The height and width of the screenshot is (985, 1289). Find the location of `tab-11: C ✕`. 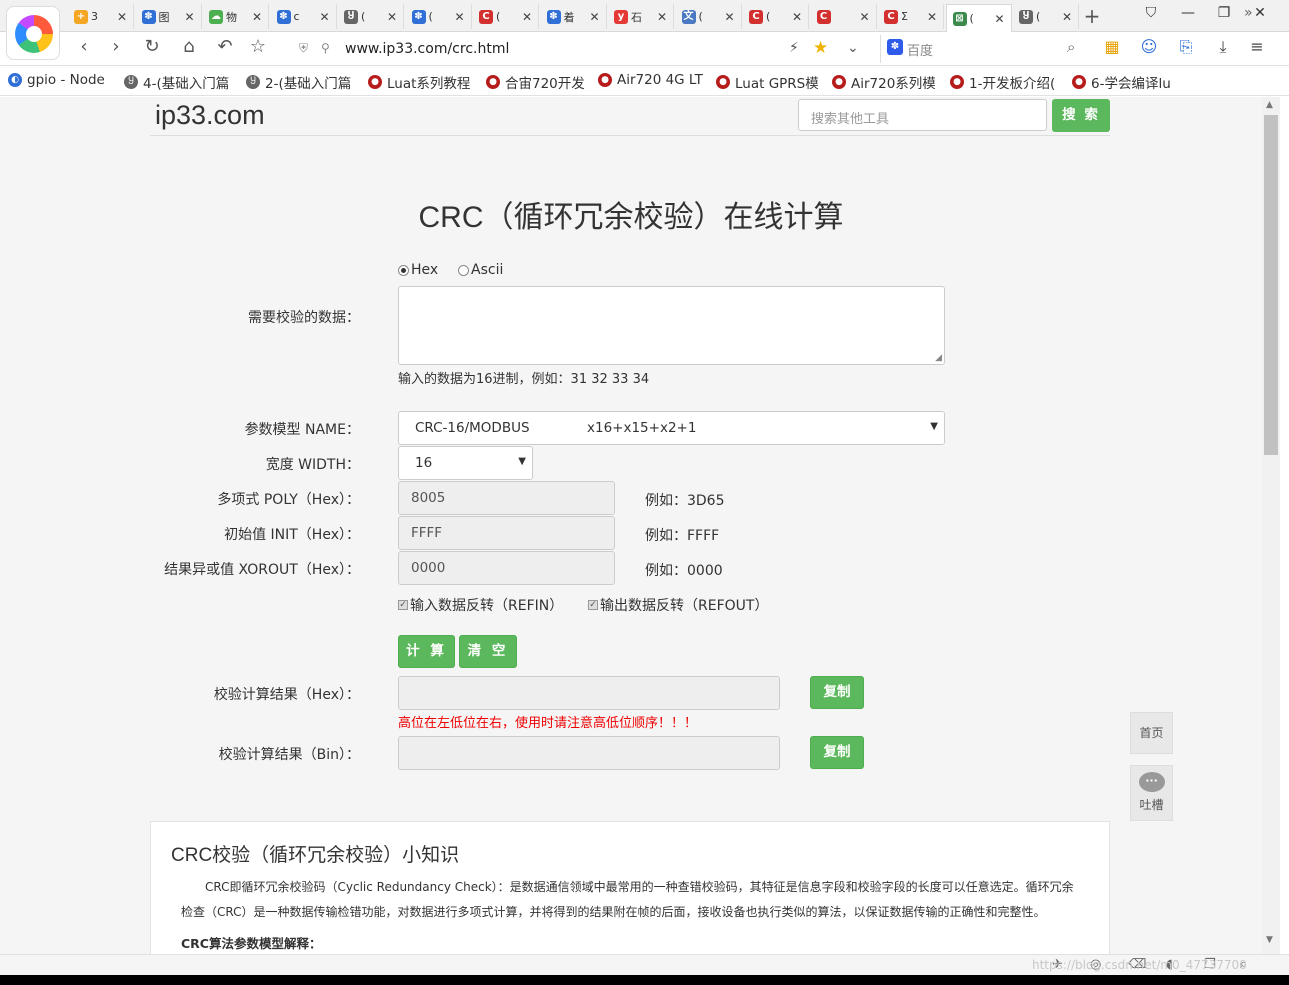

tab-11: C ✕ is located at coordinates (844, 16).